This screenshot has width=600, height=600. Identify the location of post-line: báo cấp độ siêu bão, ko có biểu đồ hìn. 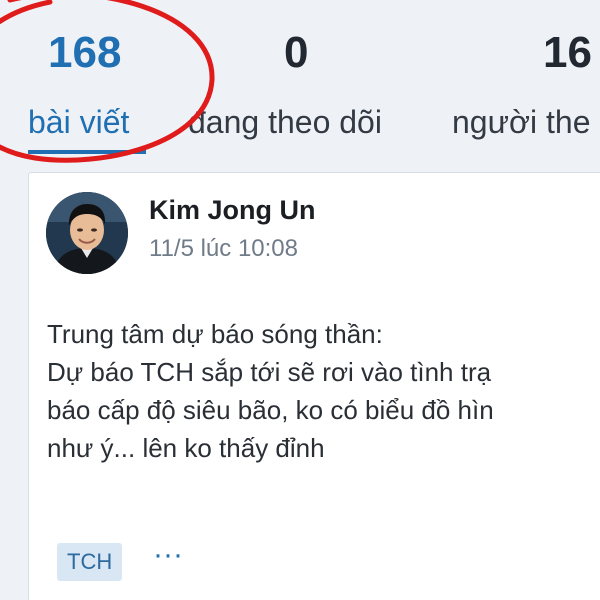
(270, 410).